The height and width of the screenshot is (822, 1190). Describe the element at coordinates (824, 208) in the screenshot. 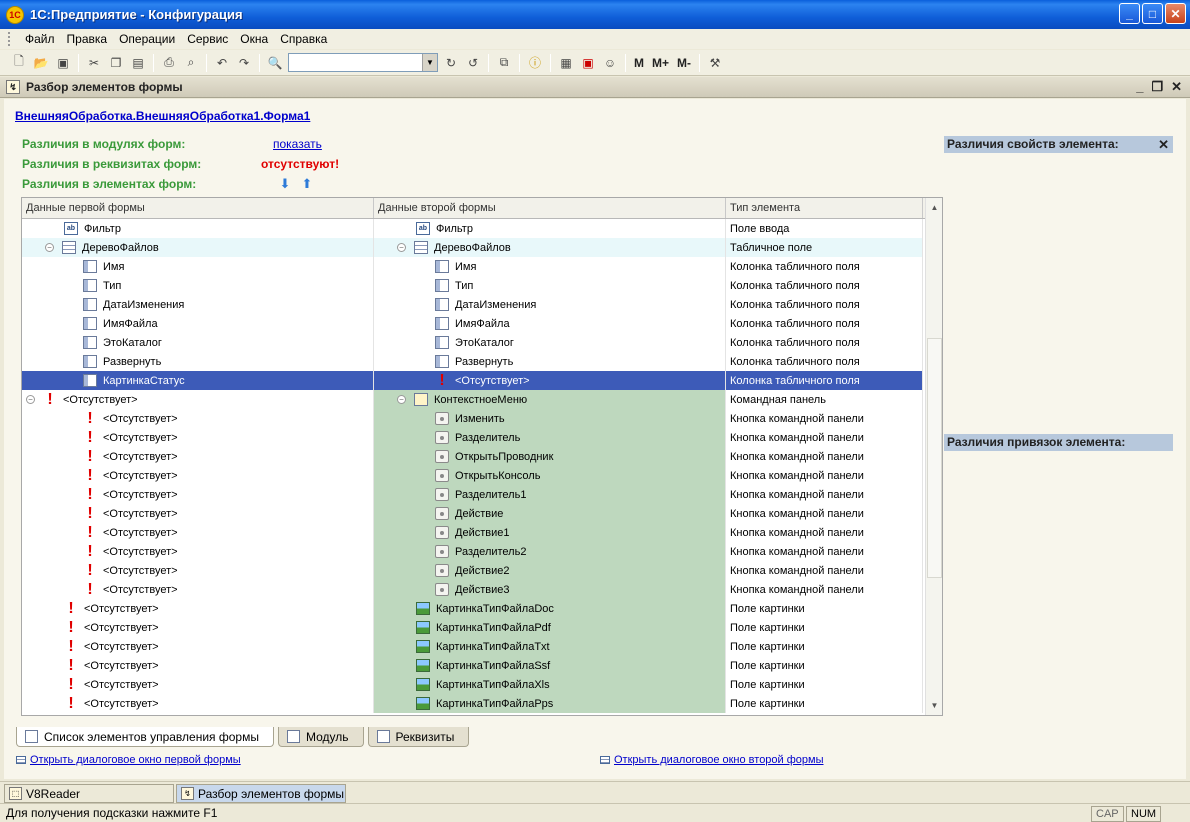

I see `column-header-type: Тип элемента` at that location.